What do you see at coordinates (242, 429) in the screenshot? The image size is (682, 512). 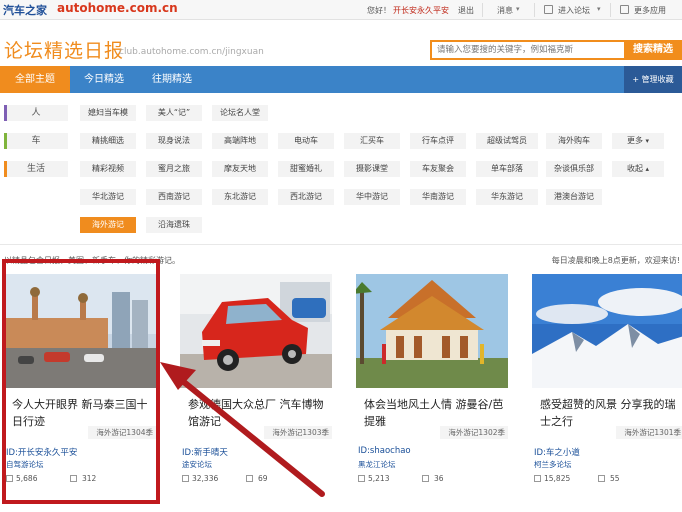 I see `pointer-arrow` at bounding box center [242, 429].